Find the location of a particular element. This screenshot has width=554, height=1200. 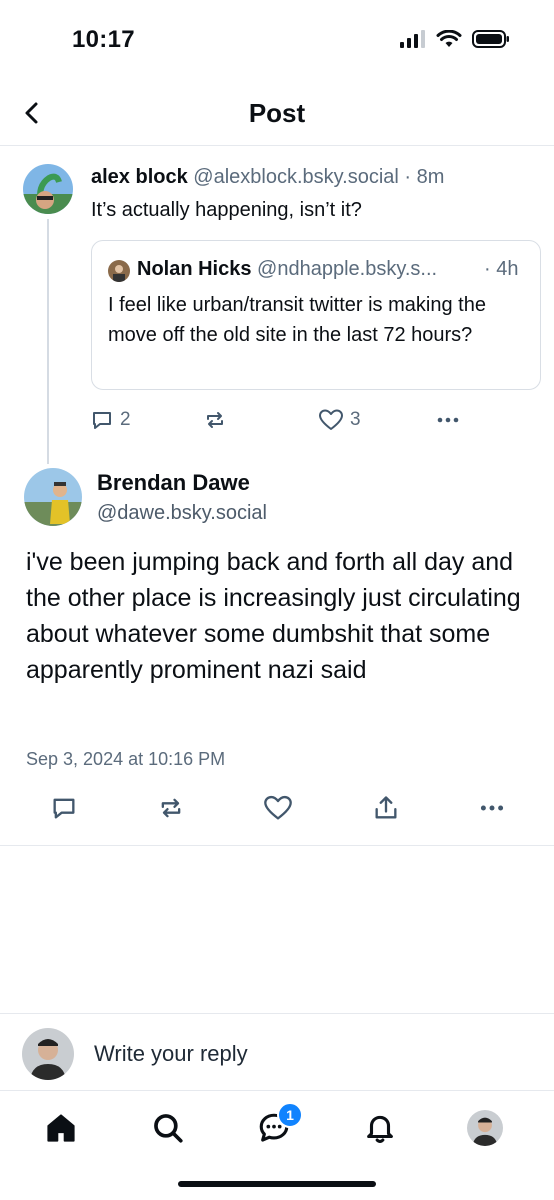

share-button is located at coordinates (386, 808).